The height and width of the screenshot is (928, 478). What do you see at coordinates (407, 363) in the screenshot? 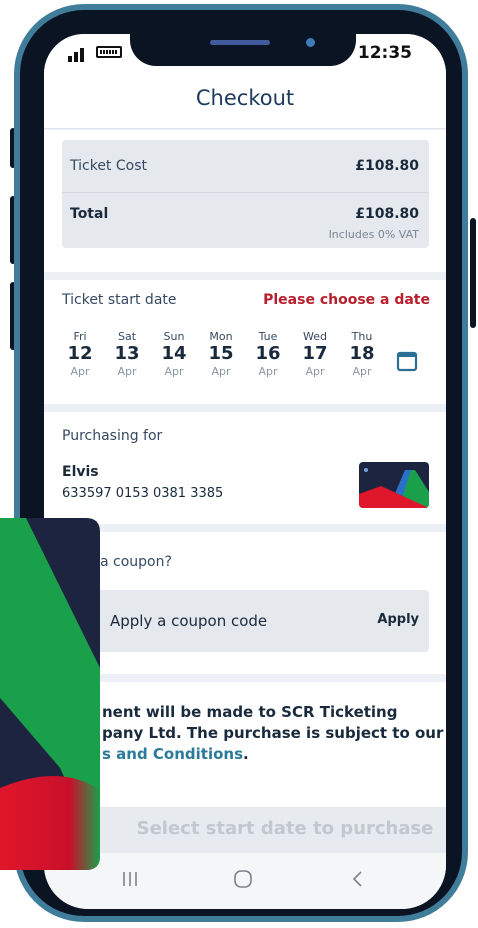
I see `calendar-icon` at bounding box center [407, 363].